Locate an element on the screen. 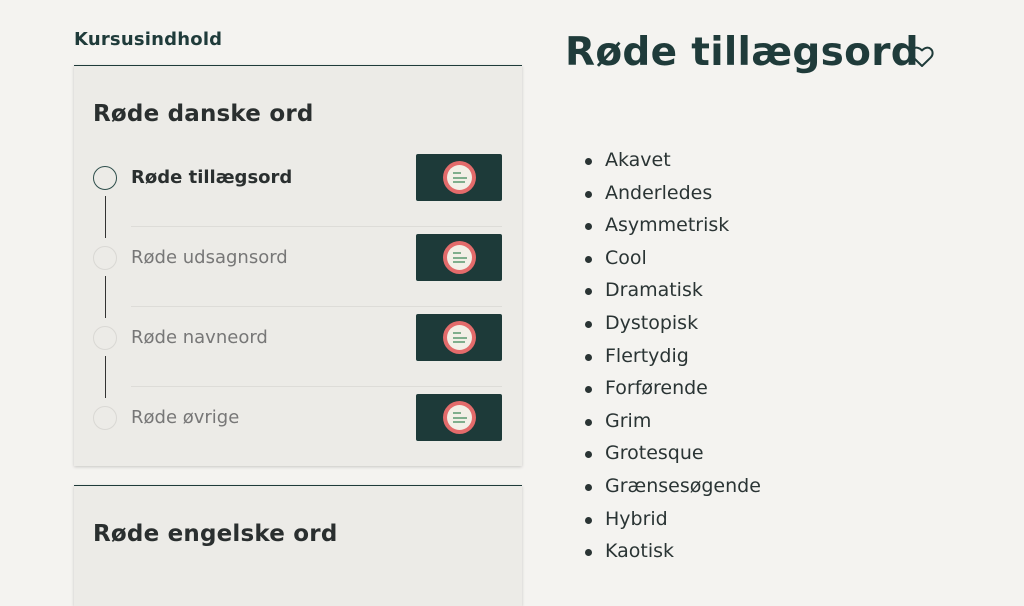 The width and height of the screenshot is (1024, 606). list-item: Anderledes is located at coordinates (673, 193).